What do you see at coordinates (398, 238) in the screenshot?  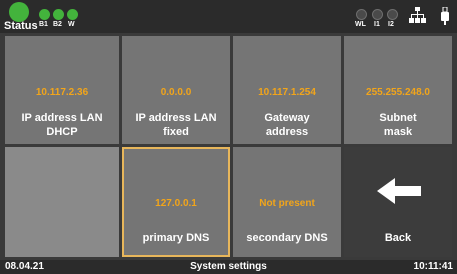 I see `back-label: Back` at bounding box center [398, 238].